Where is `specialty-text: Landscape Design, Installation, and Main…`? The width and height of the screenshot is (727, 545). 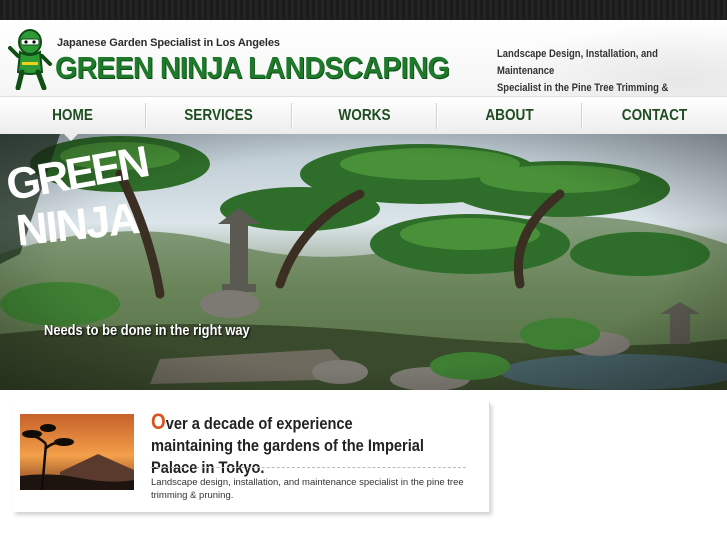 specialty-text: Landscape Design, Installation, and Main… is located at coordinates (587, 71).